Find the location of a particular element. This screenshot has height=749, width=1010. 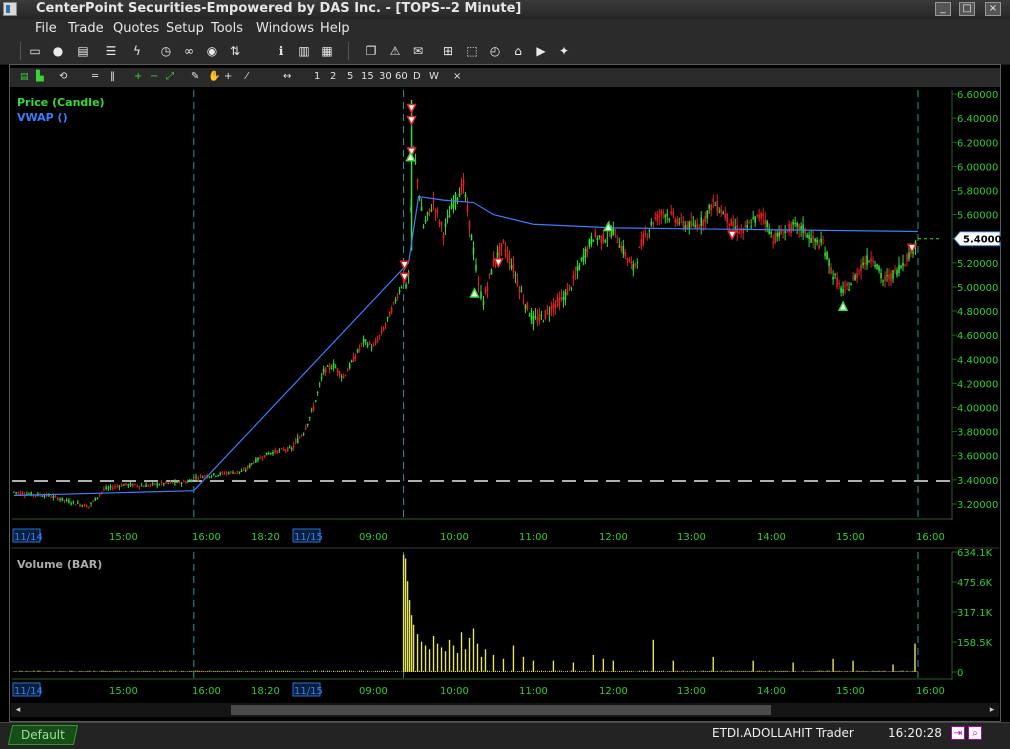

close-button: × is located at coordinates (993, 9).